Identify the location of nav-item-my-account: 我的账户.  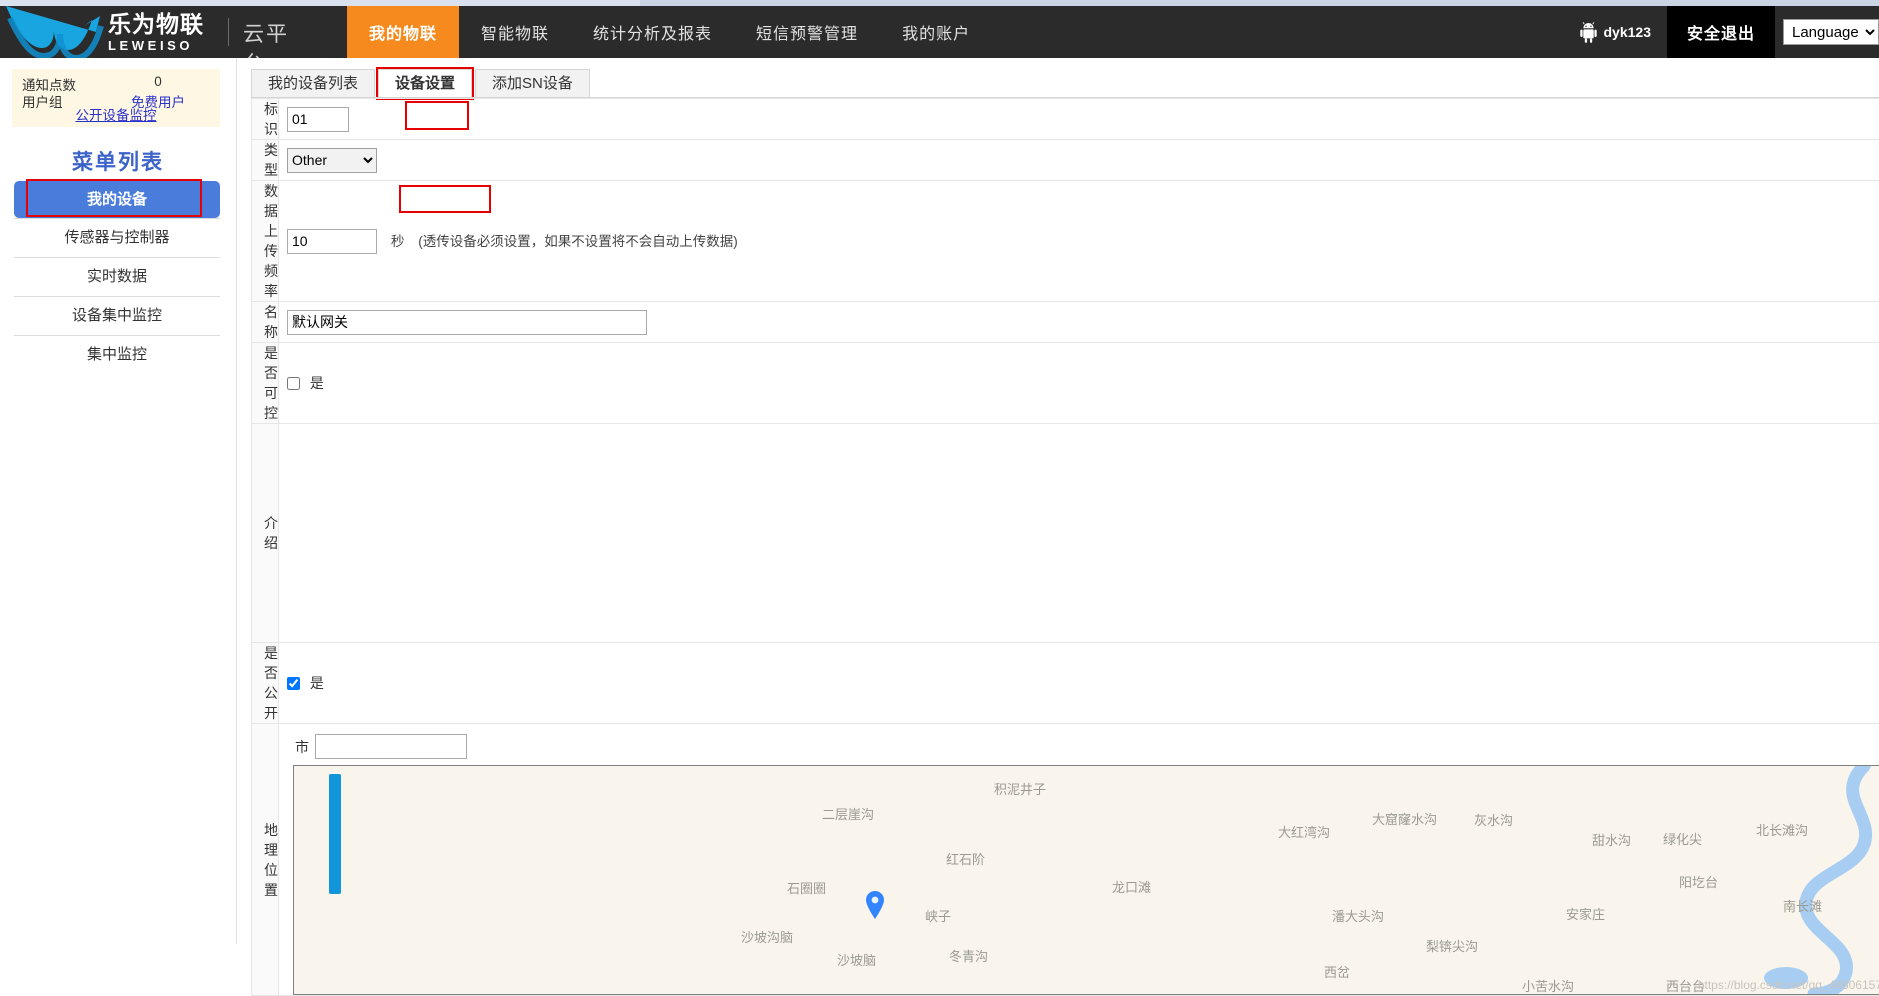
(936, 32).